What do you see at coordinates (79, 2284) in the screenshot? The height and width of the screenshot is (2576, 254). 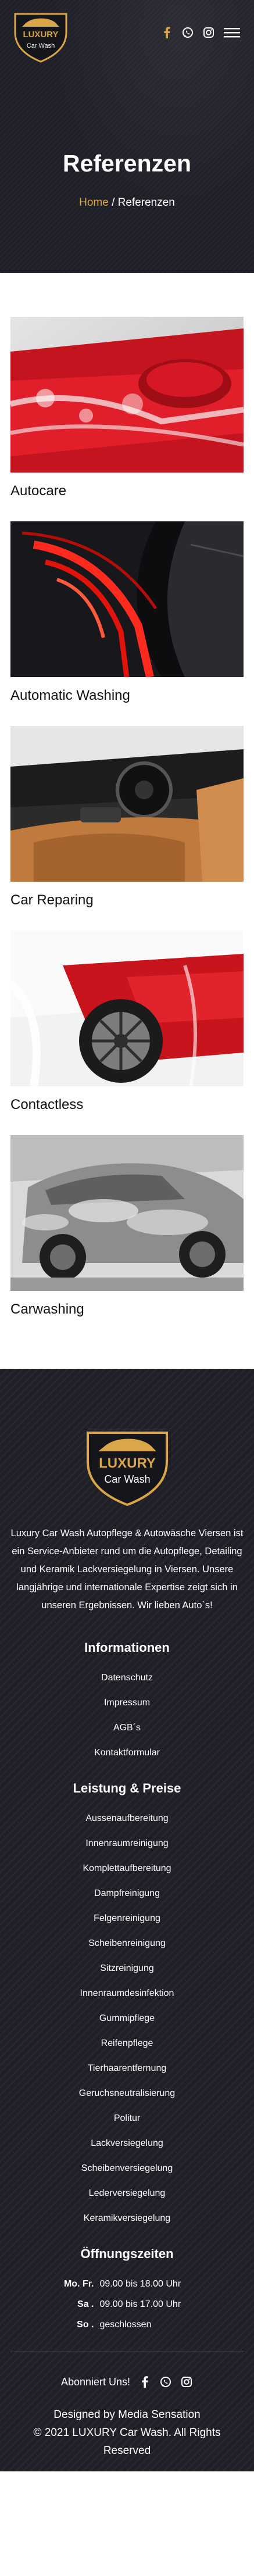 I see `hours-day: Mo. Fr.` at bounding box center [79, 2284].